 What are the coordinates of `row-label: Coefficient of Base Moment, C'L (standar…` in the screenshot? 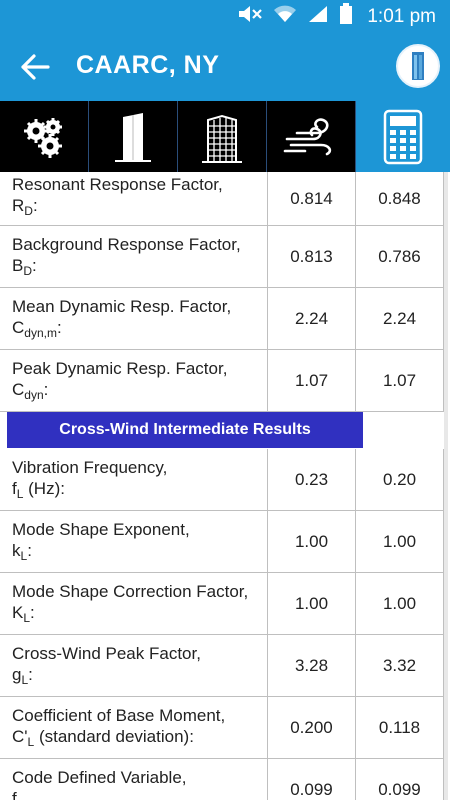 It's located at (134, 727).